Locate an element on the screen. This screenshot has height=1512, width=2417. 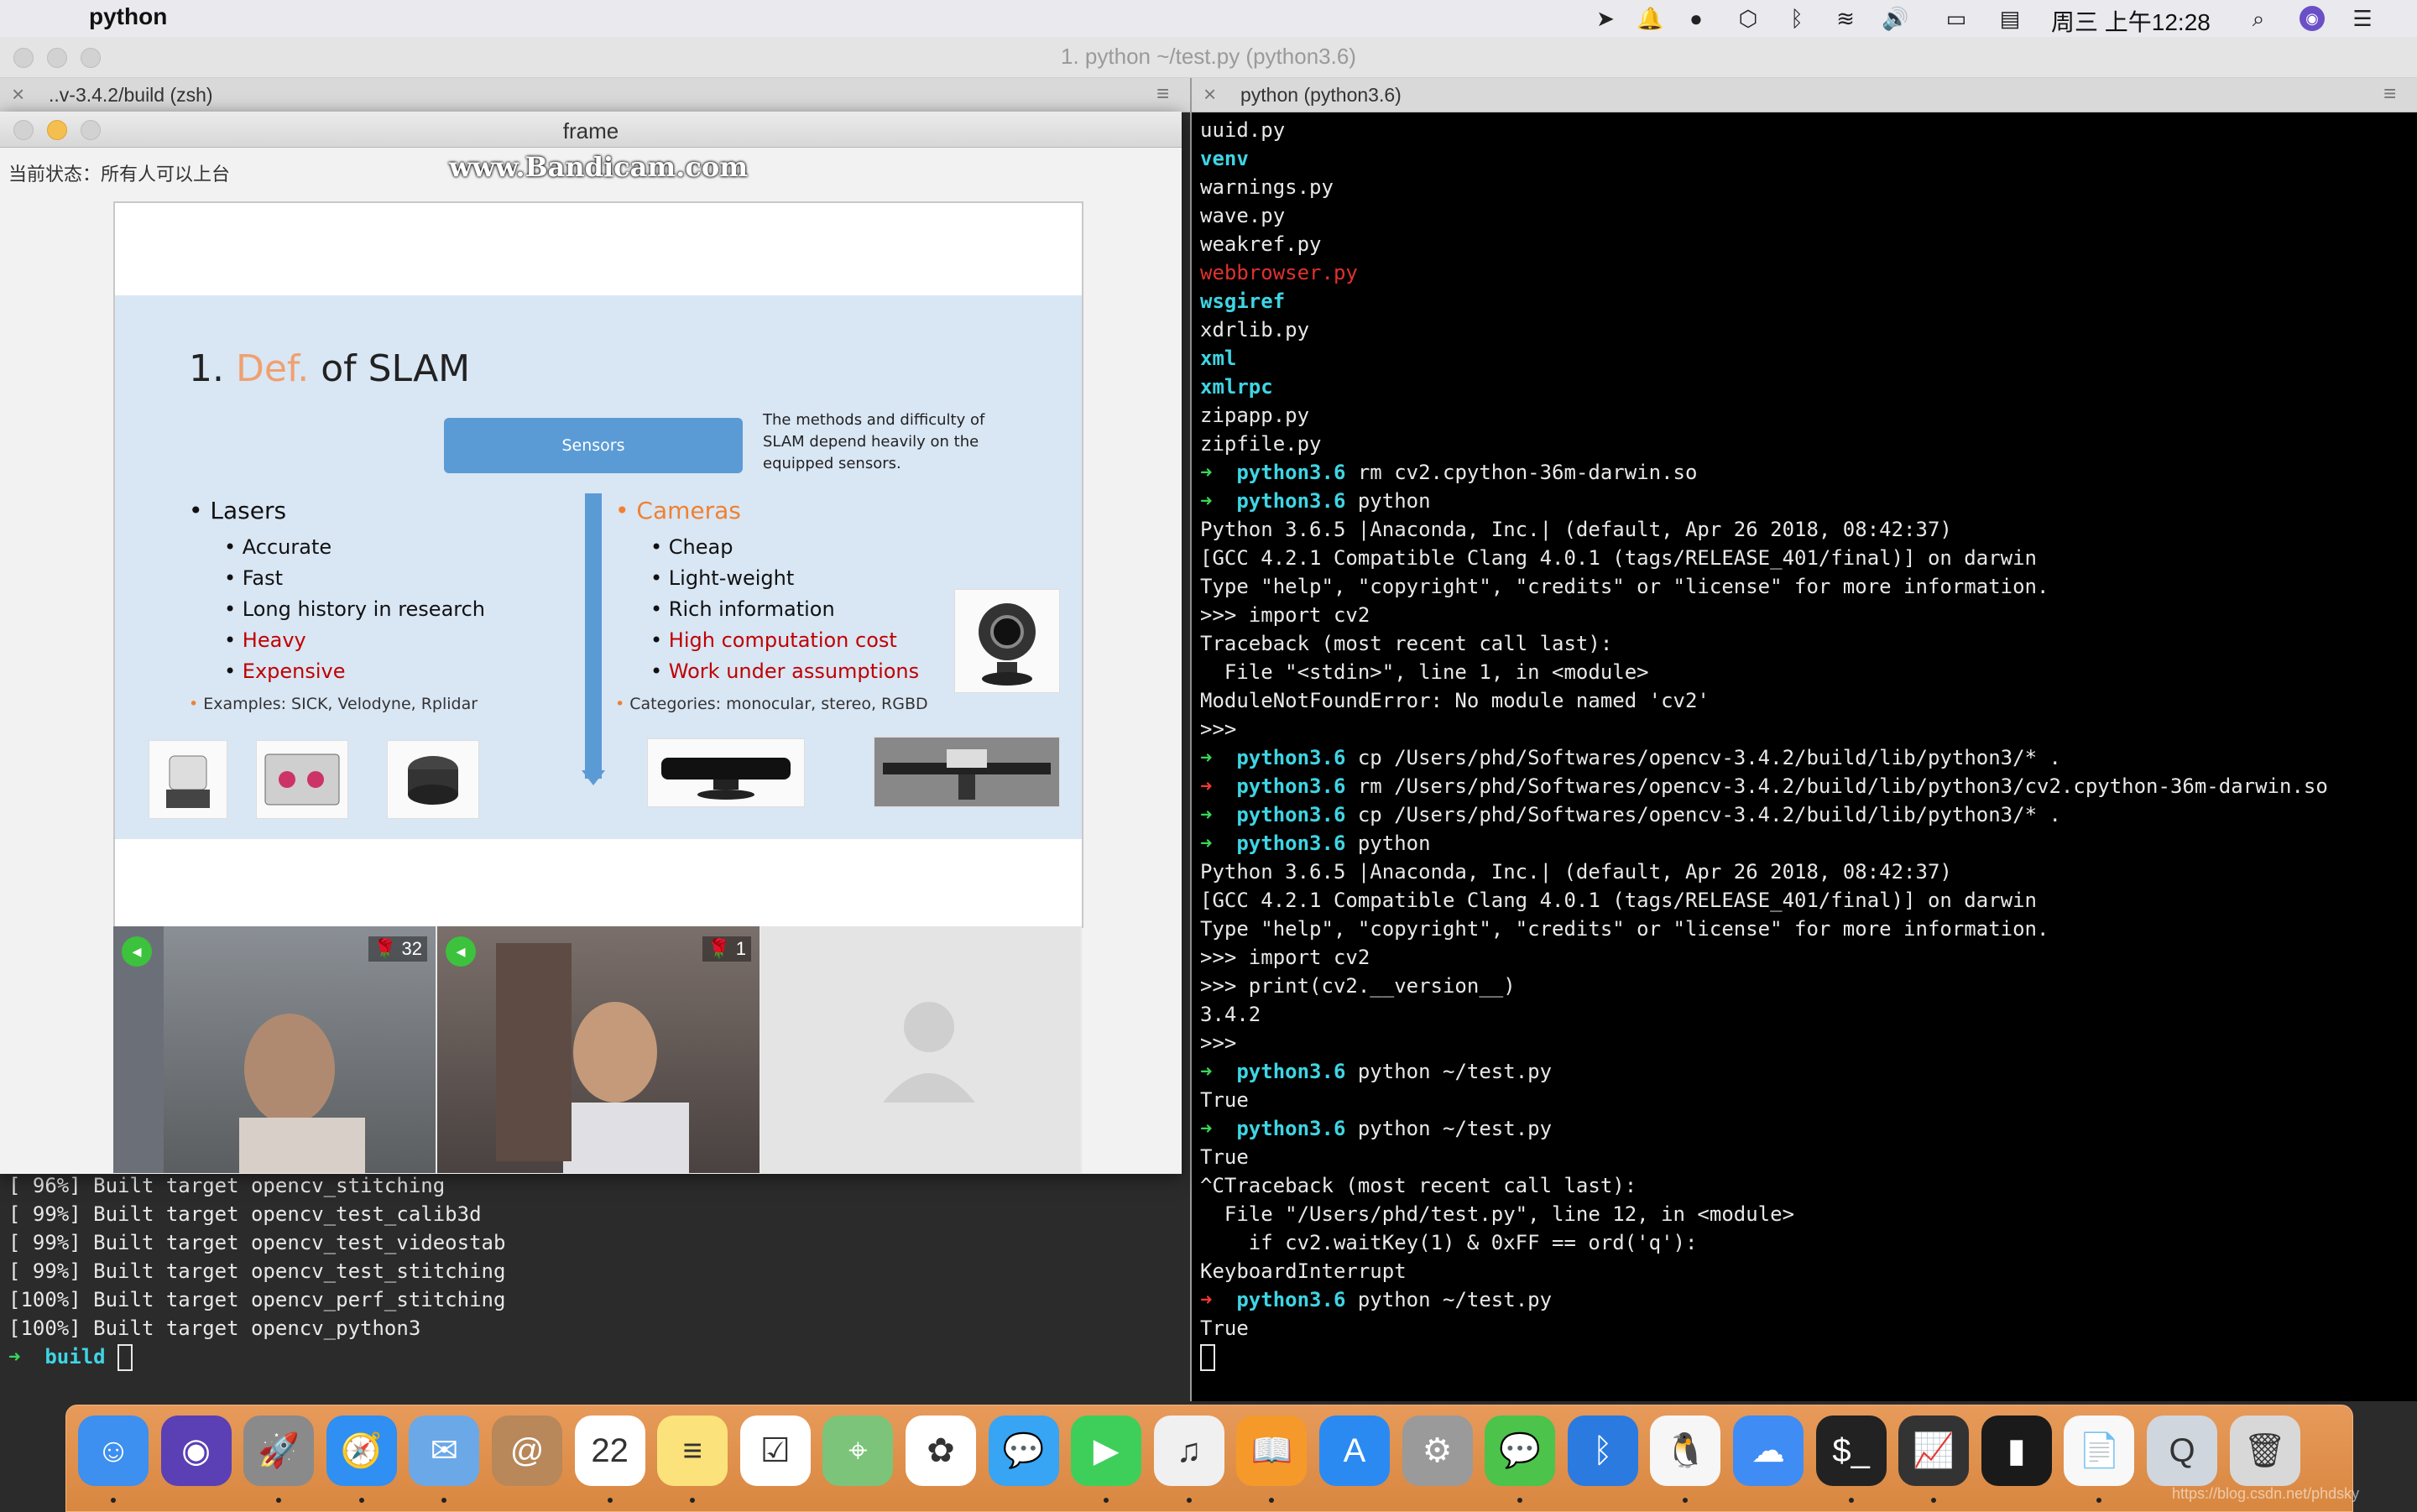
mail-icon: ✉ is located at coordinates (444, 1451).